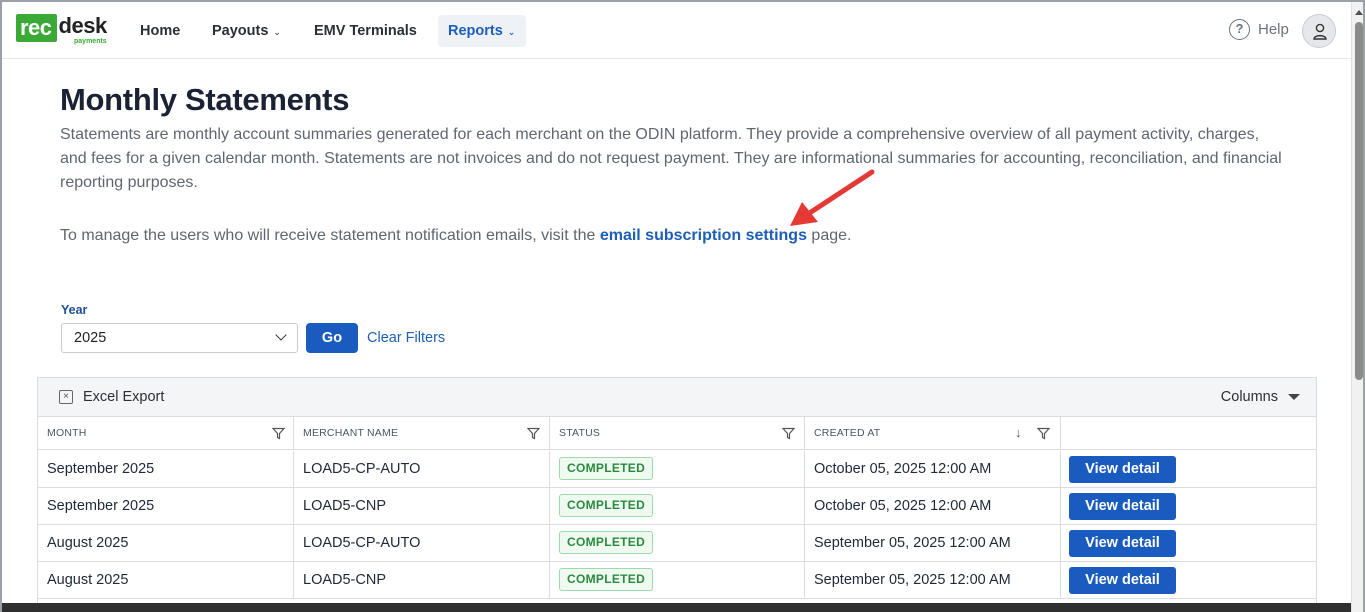 This screenshot has height=612, width=1365. What do you see at coordinates (677, 397) in the screenshot?
I see `grid-toolbar: × Excel Export Columns` at bounding box center [677, 397].